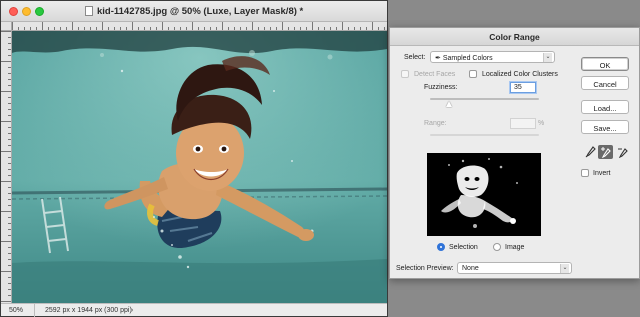  Describe the element at coordinates (89, 11) in the screenshot. I see `document-file-icon` at that location.